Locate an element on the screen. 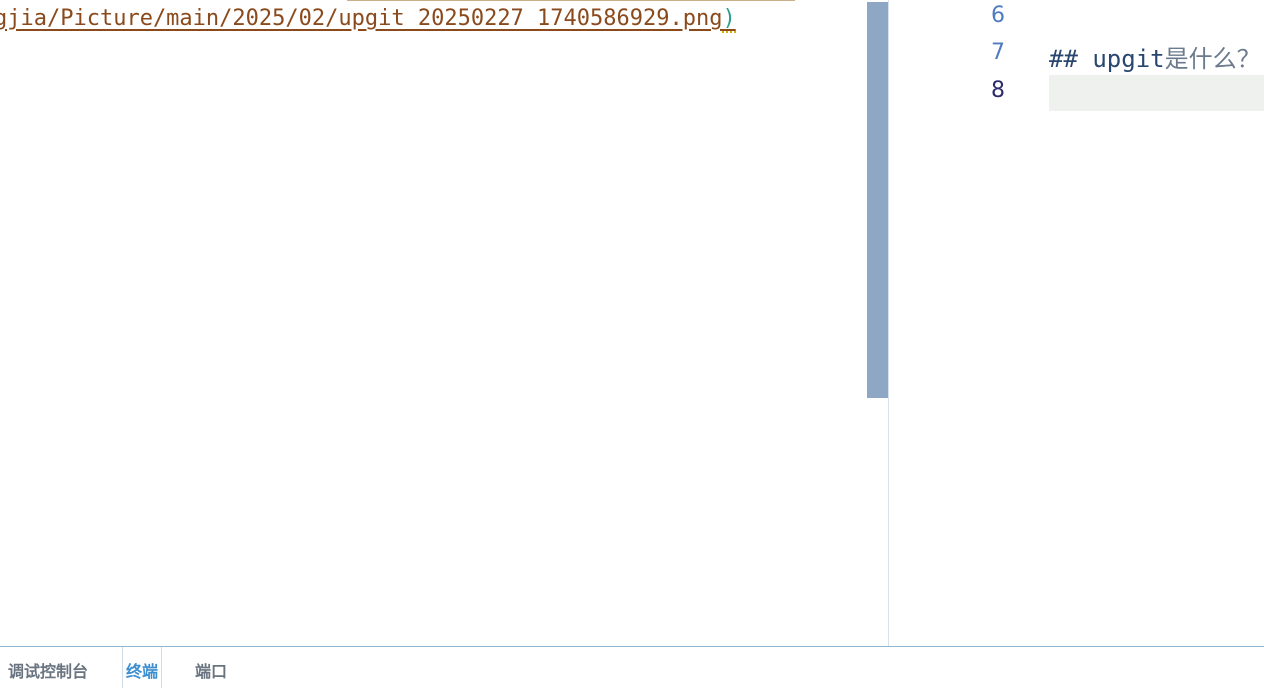 This screenshot has height=697, width=1264. vertical-scrollbar is located at coordinates (878, 323).